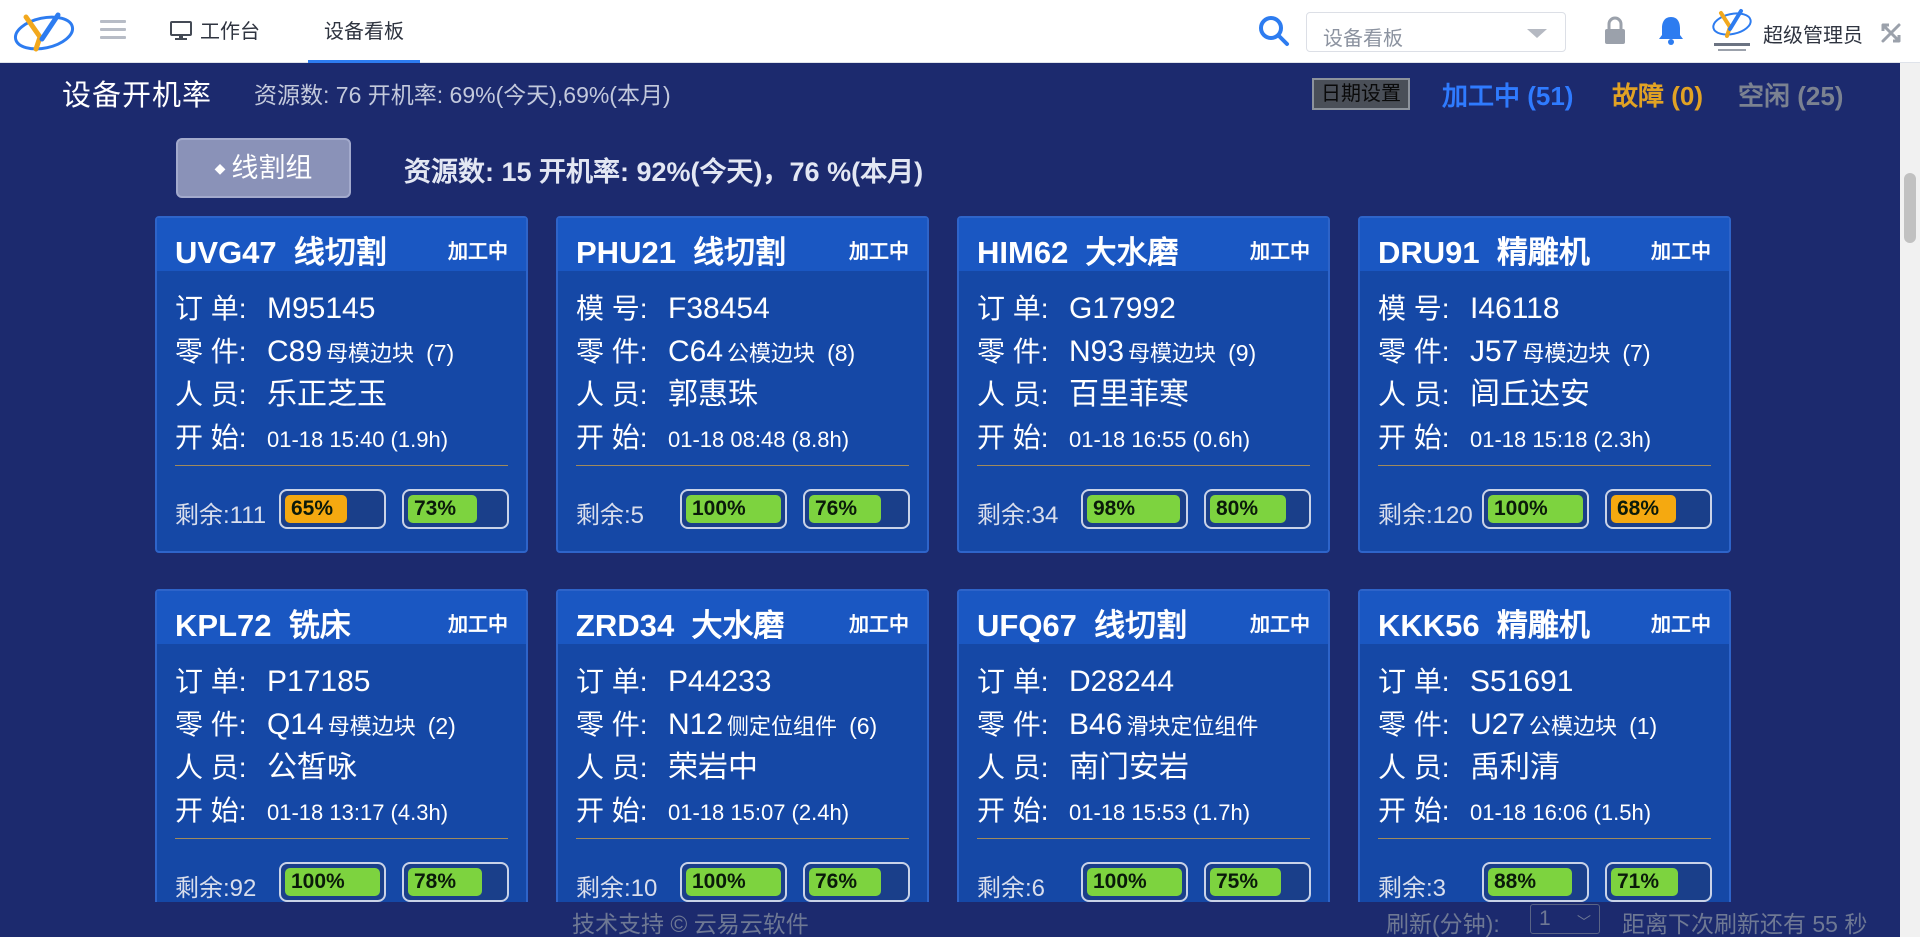 This screenshot has height=937, width=1920. What do you see at coordinates (1507, 94) in the screenshot?
I see `status-filter-processing: 加工中 (51)` at bounding box center [1507, 94].